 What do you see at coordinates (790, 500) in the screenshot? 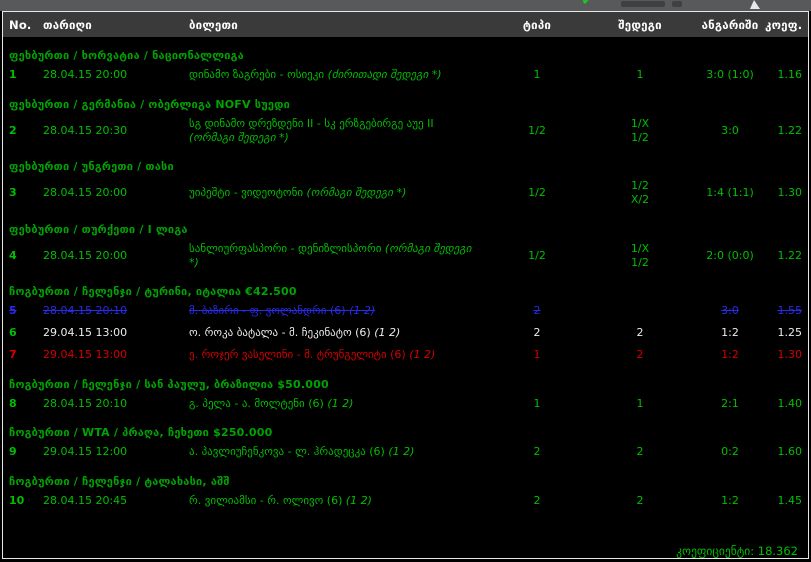
I see `bet-coefficient: 1.45` at bounding box center [790, 500].